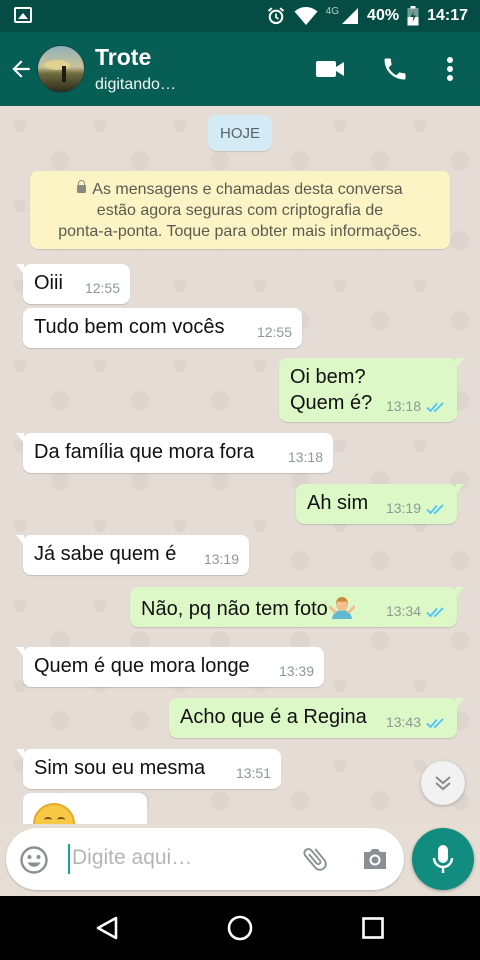 The width and height of the screenshot is (480, 960). What do you see at coordinates (248, 608) in the screenshot?
I see `message-text: Não, pq não tem foto` at bounding box center [248, 608].